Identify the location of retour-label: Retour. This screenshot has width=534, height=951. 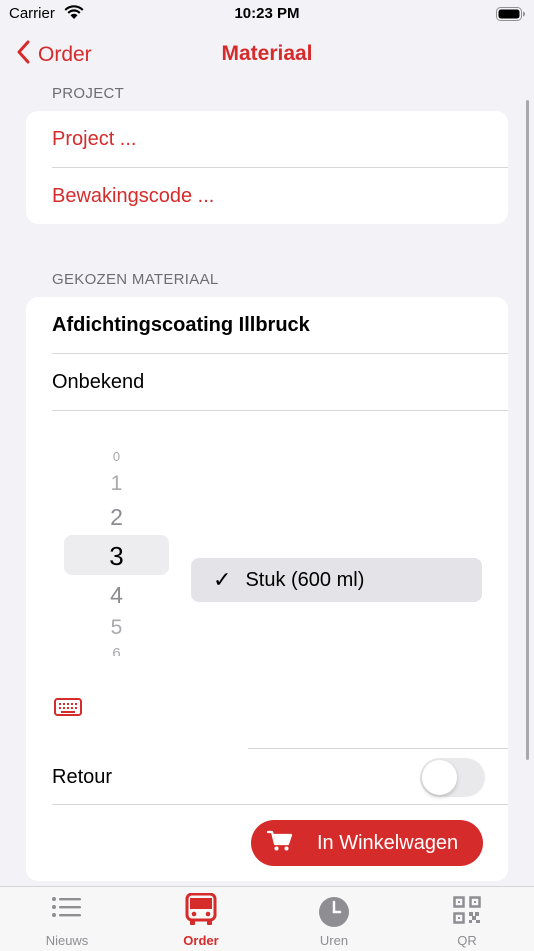
(82, 776).